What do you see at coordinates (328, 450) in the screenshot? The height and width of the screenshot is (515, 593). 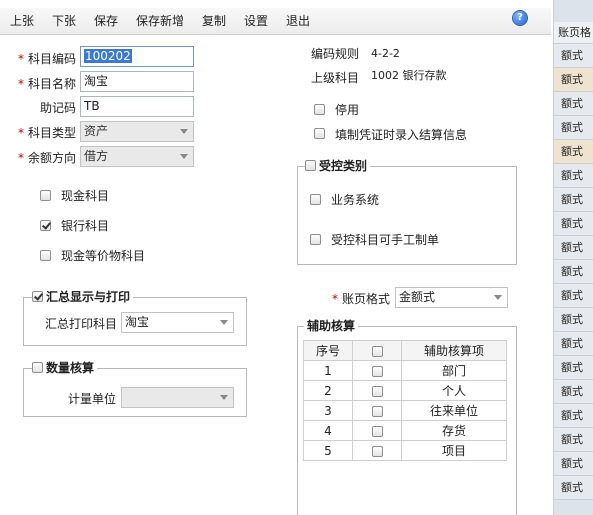 I see `aux-row-no: 5` at bounding box center [328, 450].